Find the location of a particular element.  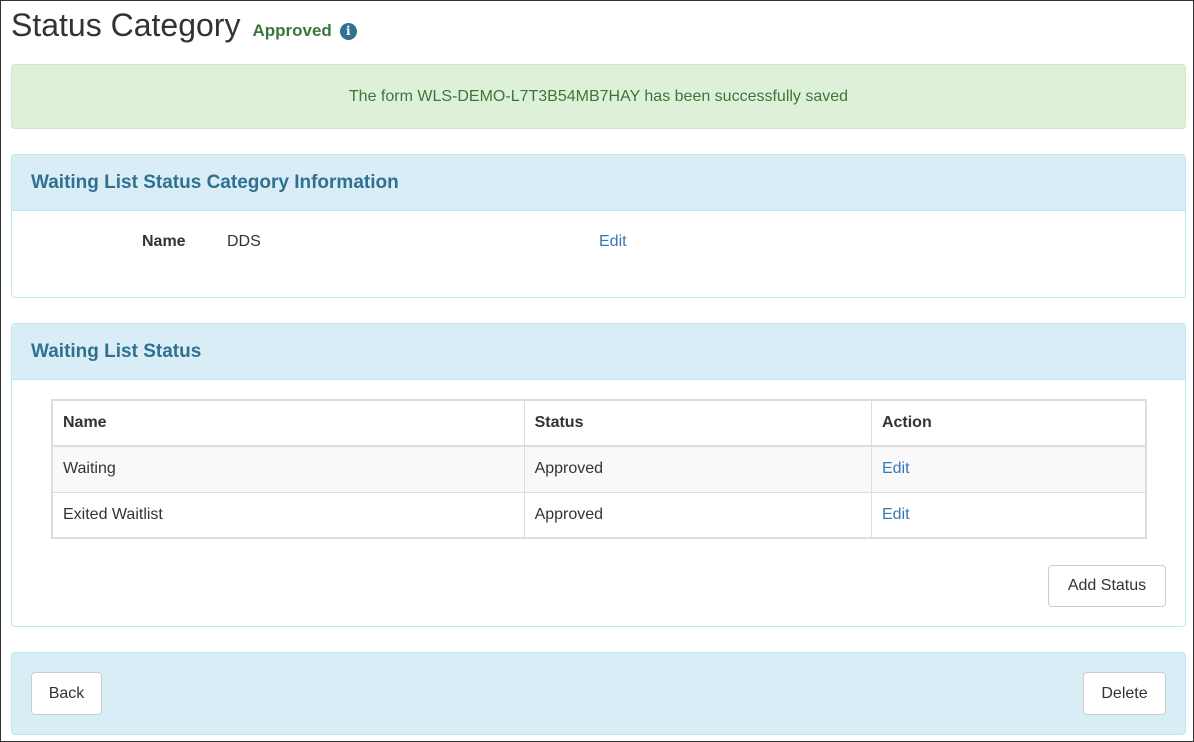

name-label: Name is located at coordinates (164, 241).